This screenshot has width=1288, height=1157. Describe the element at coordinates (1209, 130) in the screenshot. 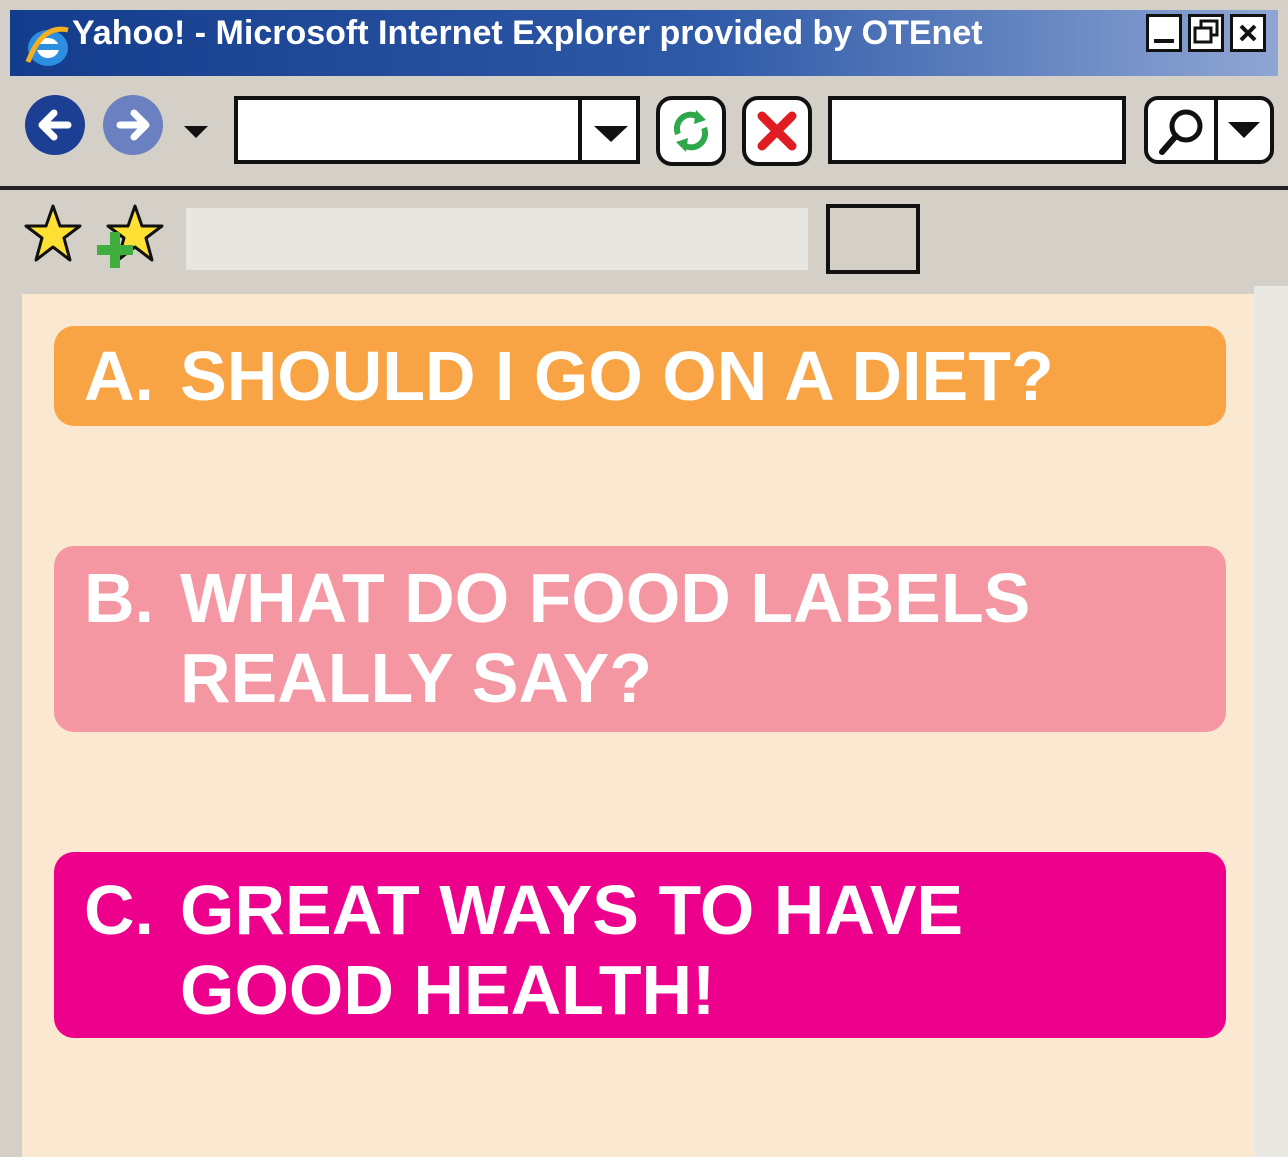

I see `search-button` at that location.